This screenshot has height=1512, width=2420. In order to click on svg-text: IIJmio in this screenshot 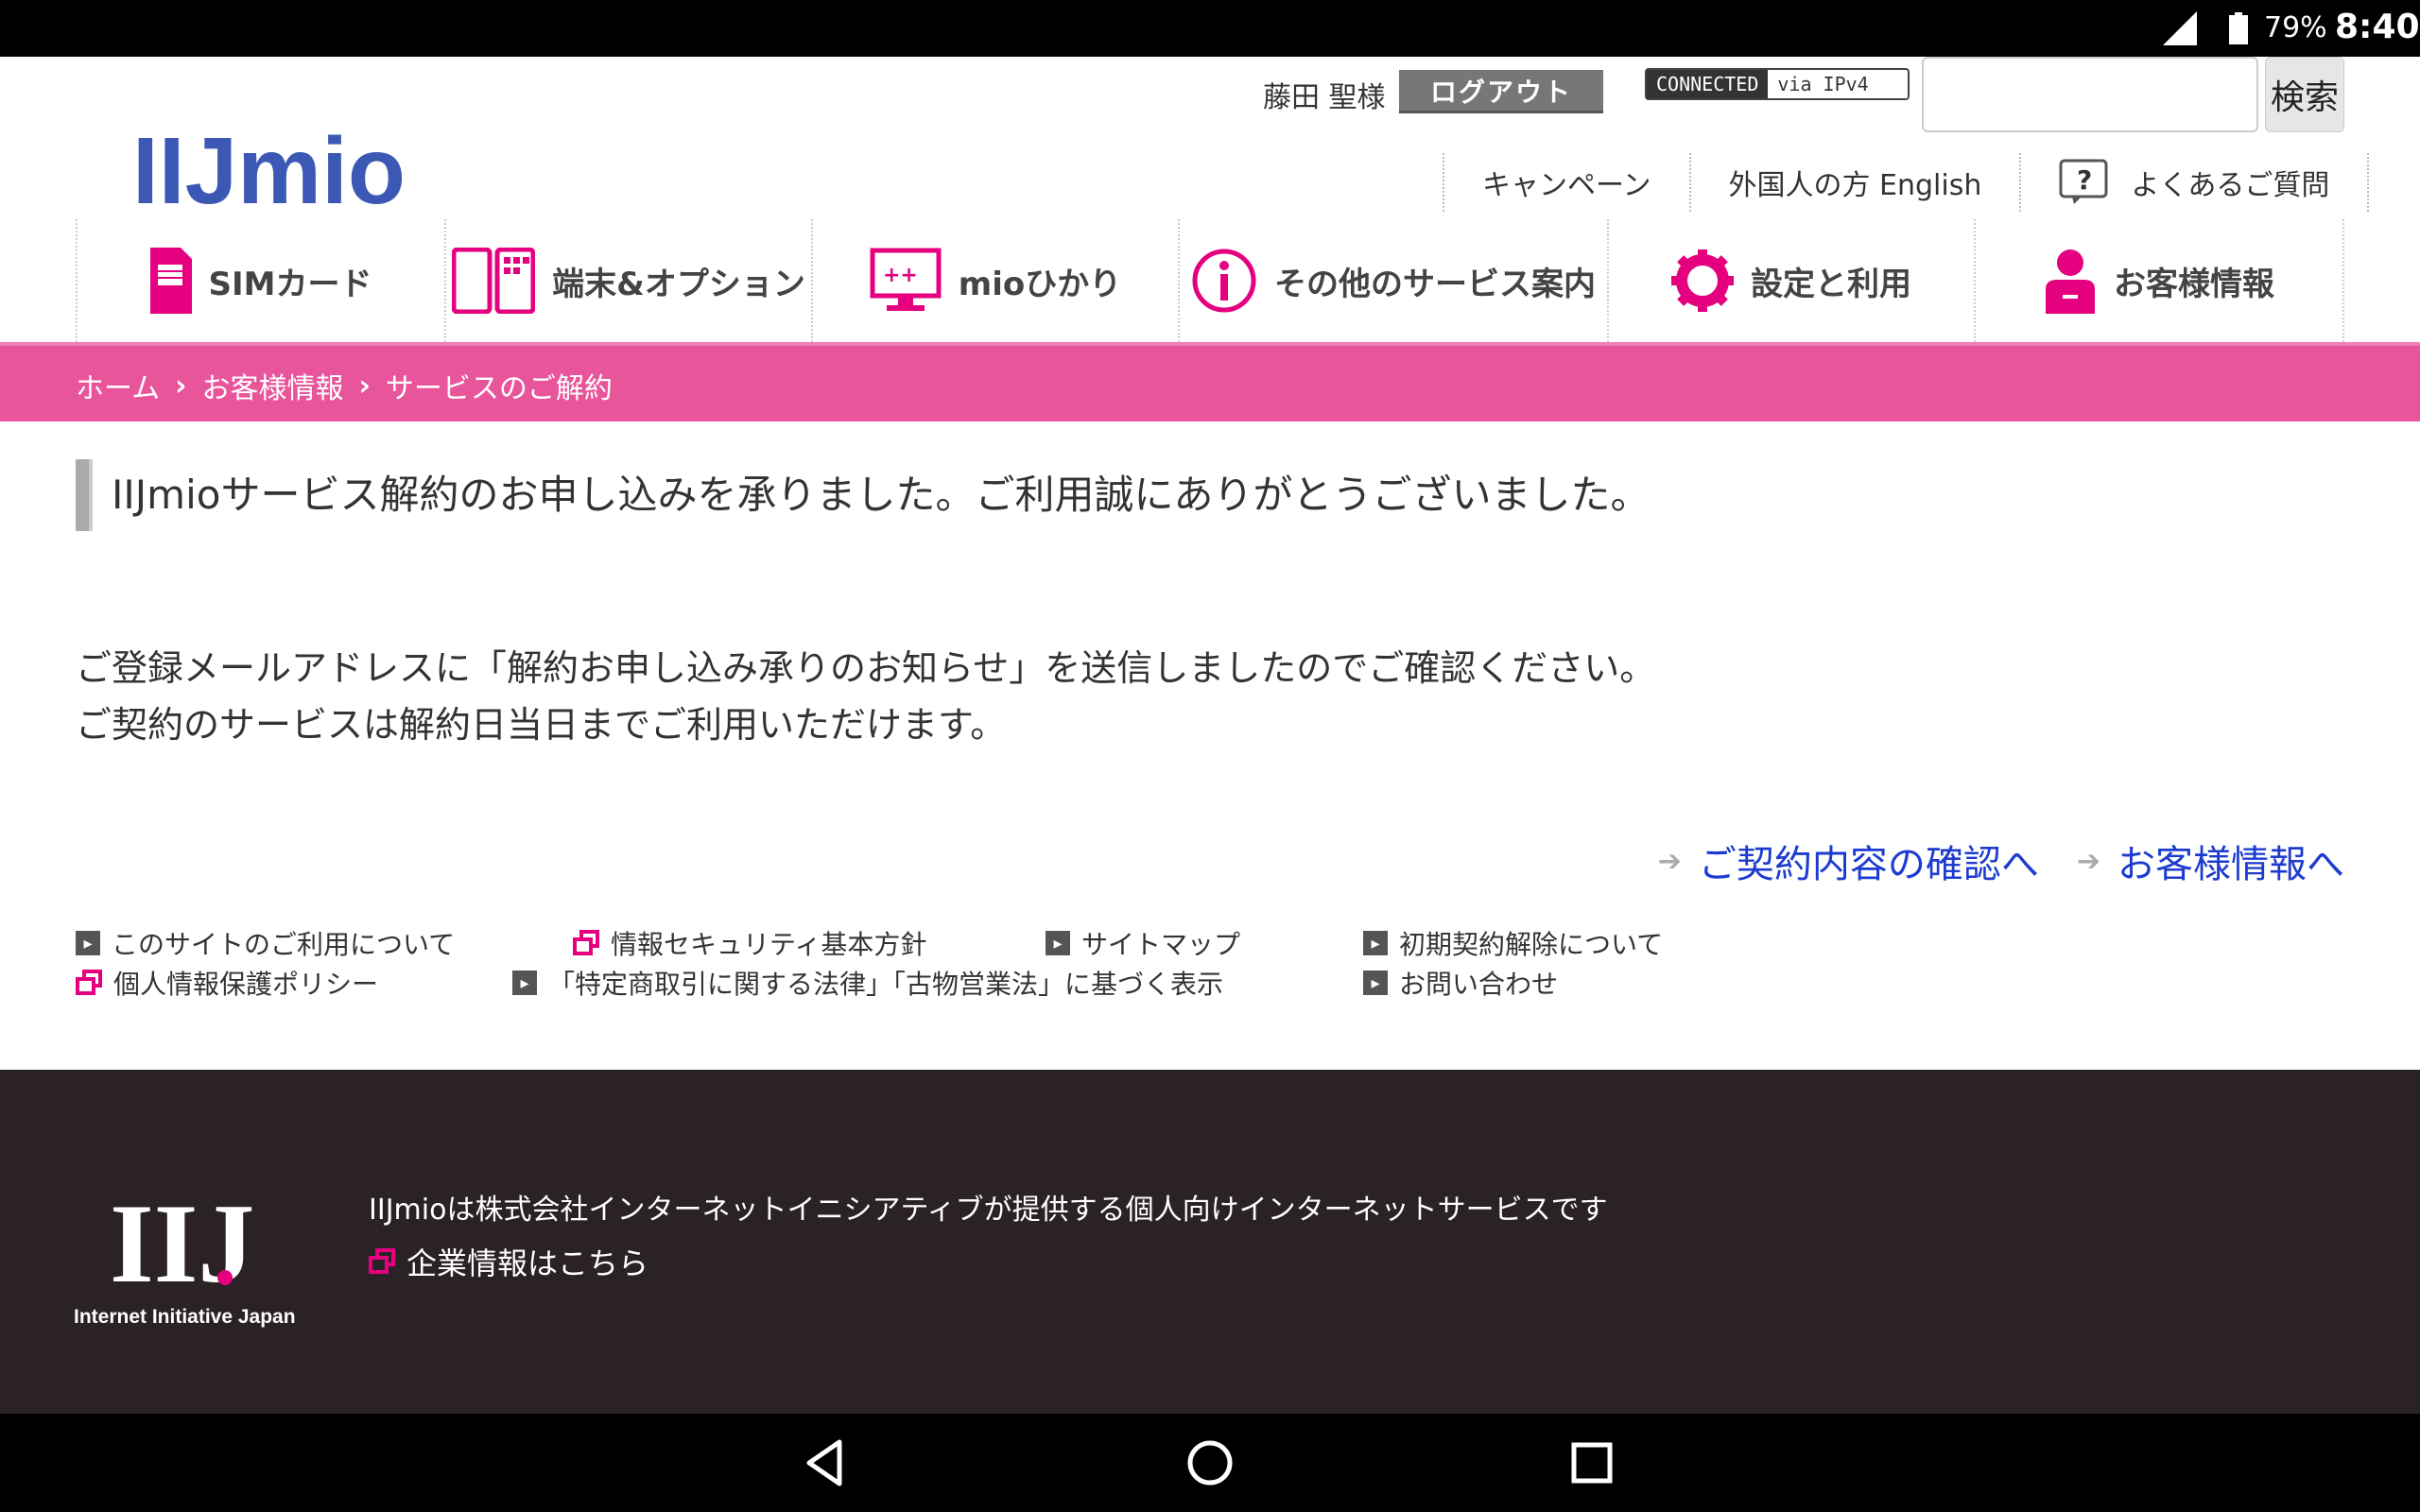, I will do `click(269, 170)`.